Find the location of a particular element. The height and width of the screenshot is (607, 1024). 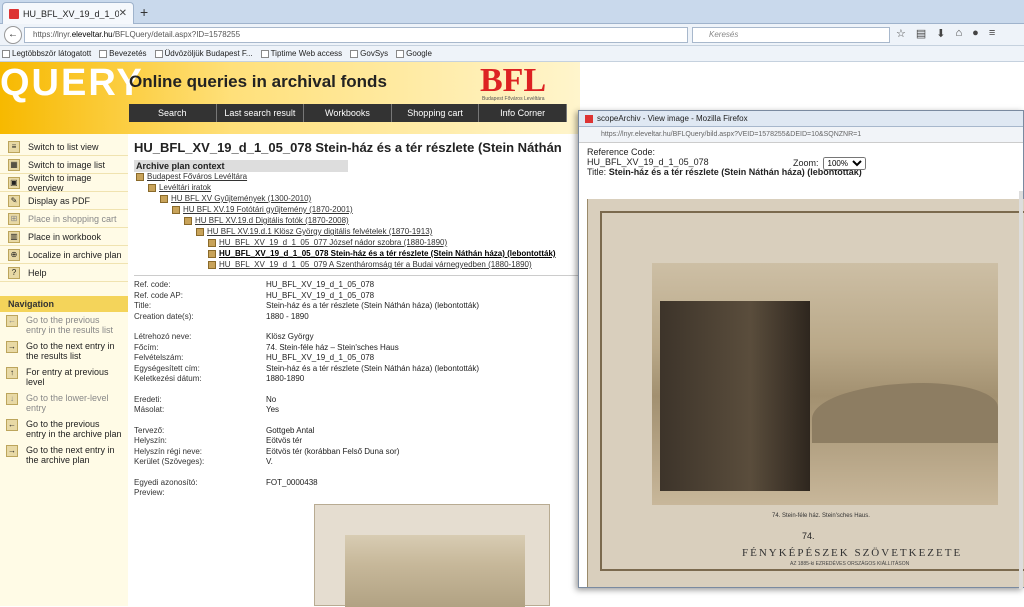

home-icon: ⌂ is located at coordinates (959, 33).